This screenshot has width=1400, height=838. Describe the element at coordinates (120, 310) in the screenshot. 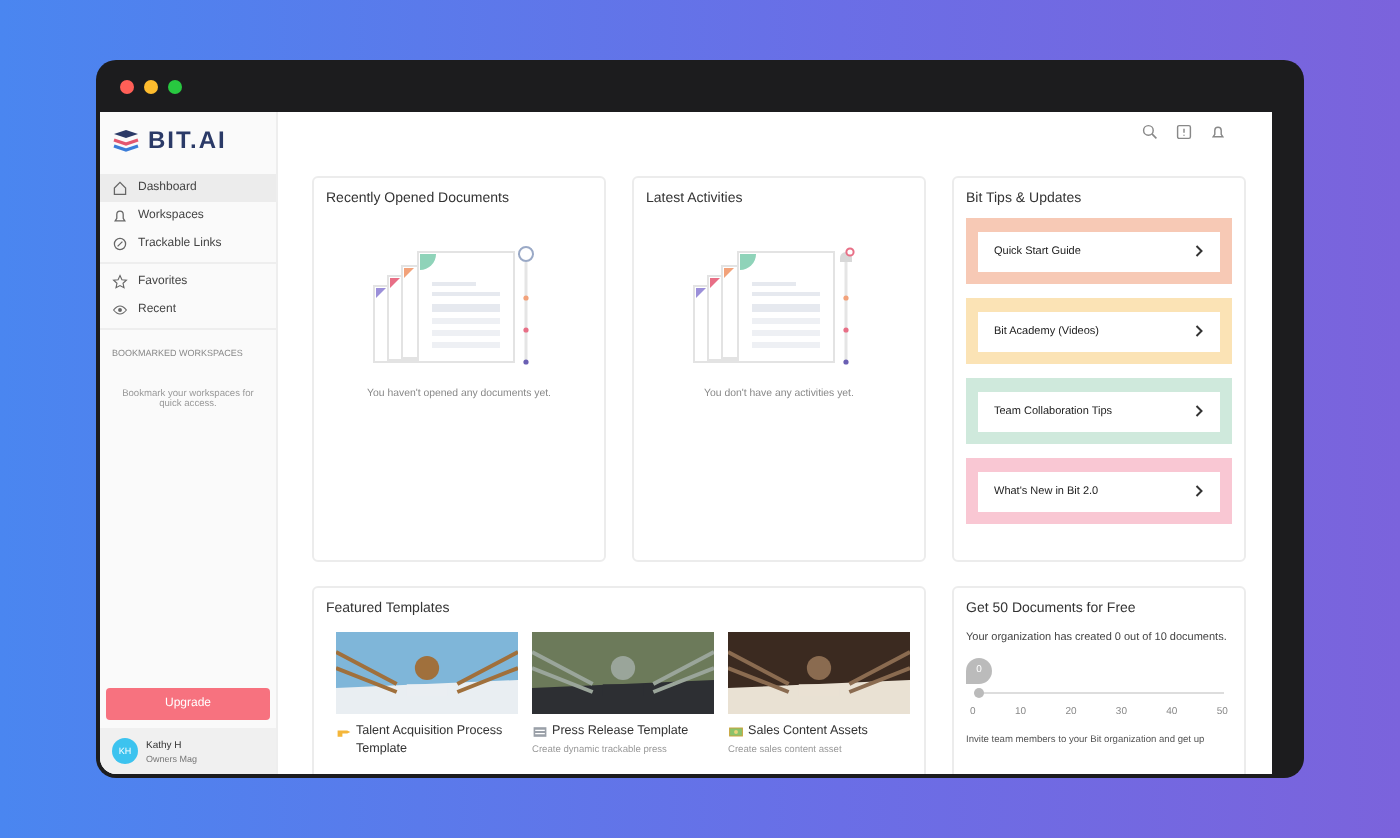

I see `eye-icon` at that location.